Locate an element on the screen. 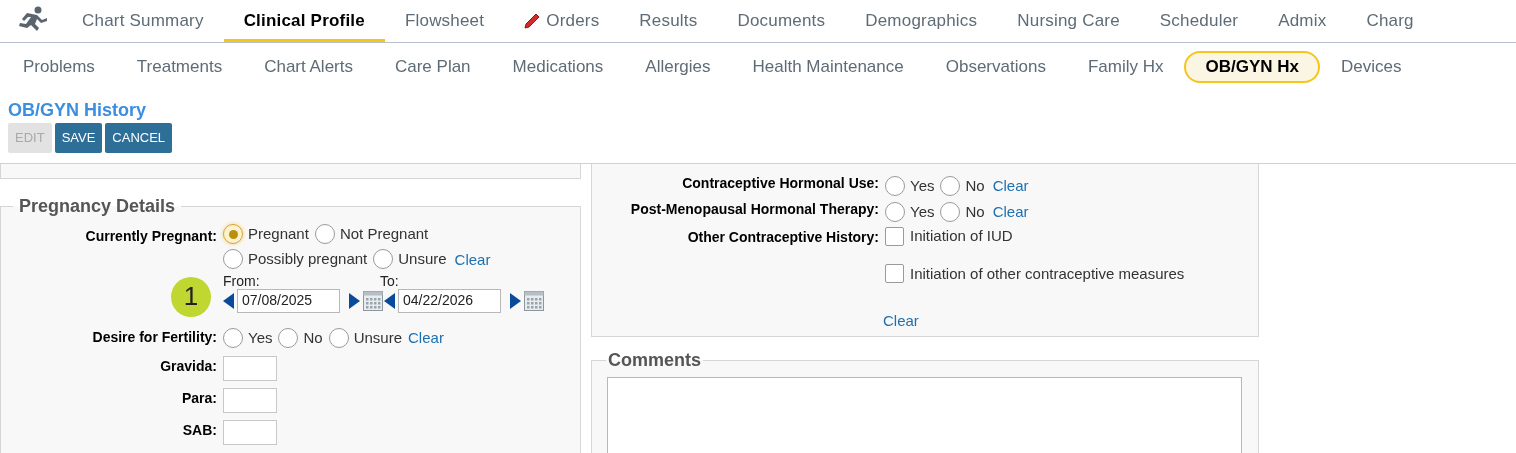 This screenshot has height=453, width=1516. sub-nav-tab: Observations is located at coordinates (995, 67).